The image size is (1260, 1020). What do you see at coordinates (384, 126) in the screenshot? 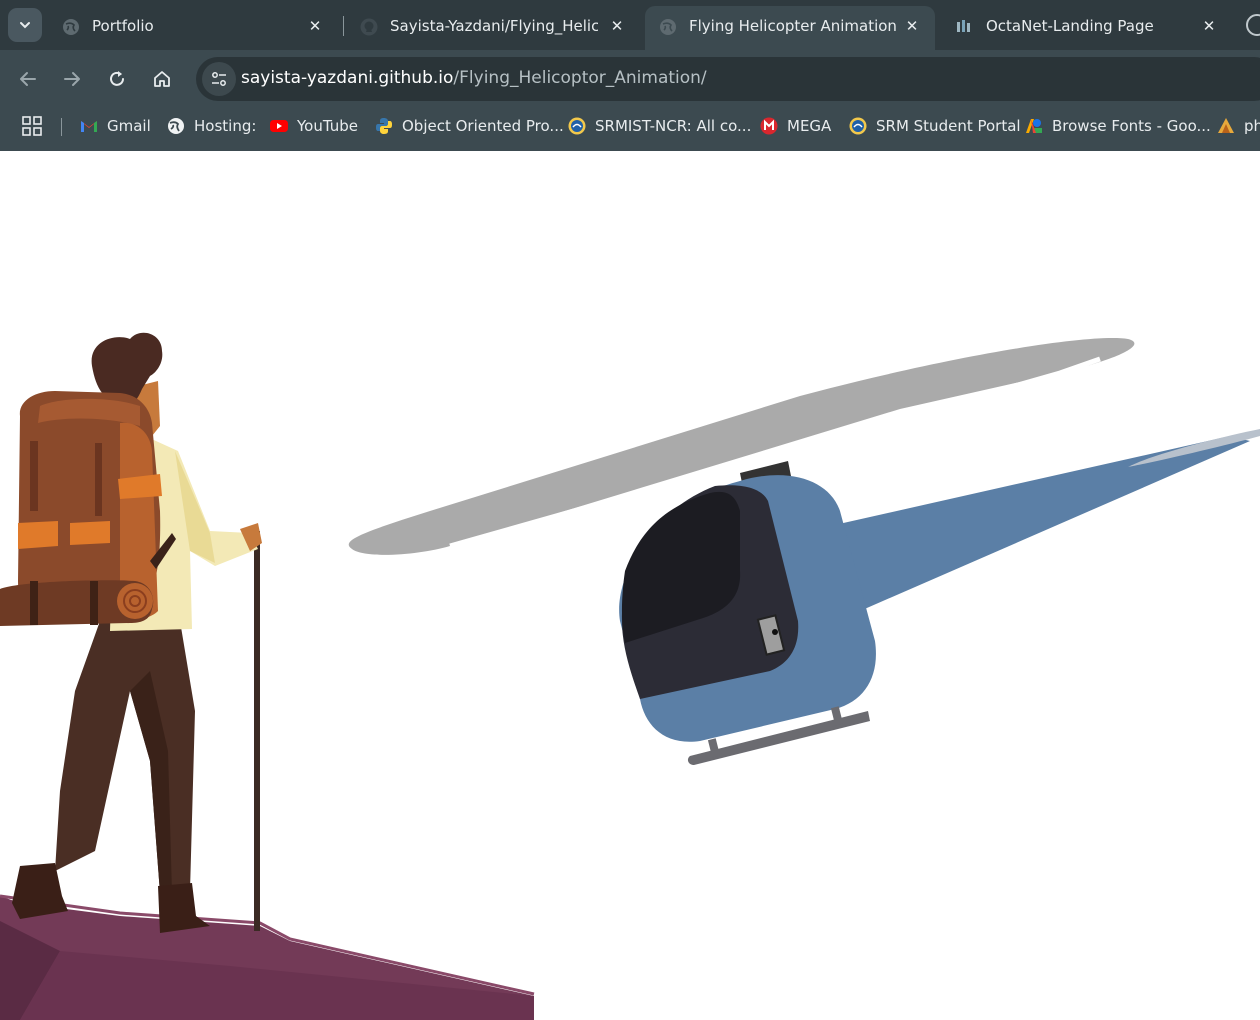
I see `python-icon` at bounding box center [384, 126].